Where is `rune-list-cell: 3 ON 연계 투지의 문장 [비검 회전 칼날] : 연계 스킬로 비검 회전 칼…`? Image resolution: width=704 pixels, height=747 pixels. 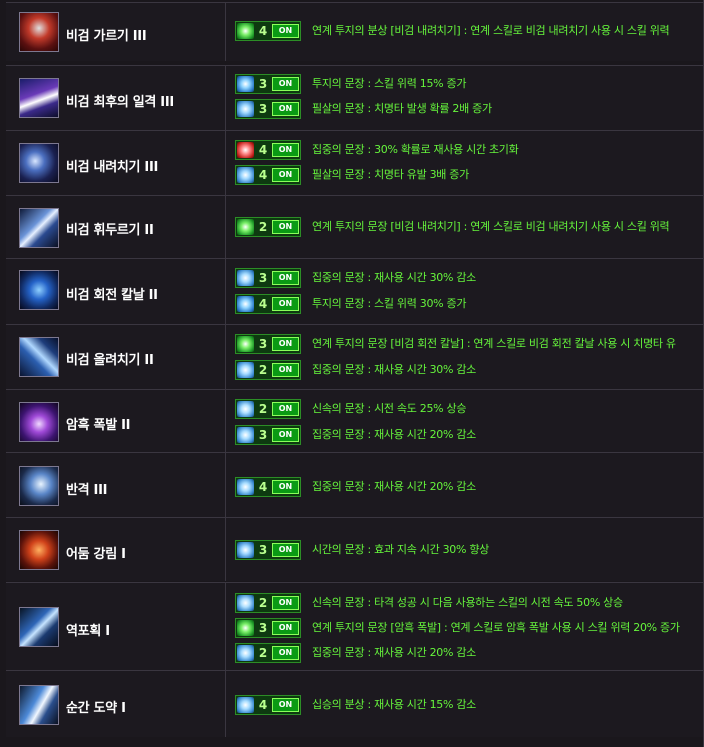 rune-list-cell: 3 ON 연계 투지의 문장 [비검 회전 칼날] : 연계 스킬로 비검 회전 칼… is located at coordinates (464, 357).